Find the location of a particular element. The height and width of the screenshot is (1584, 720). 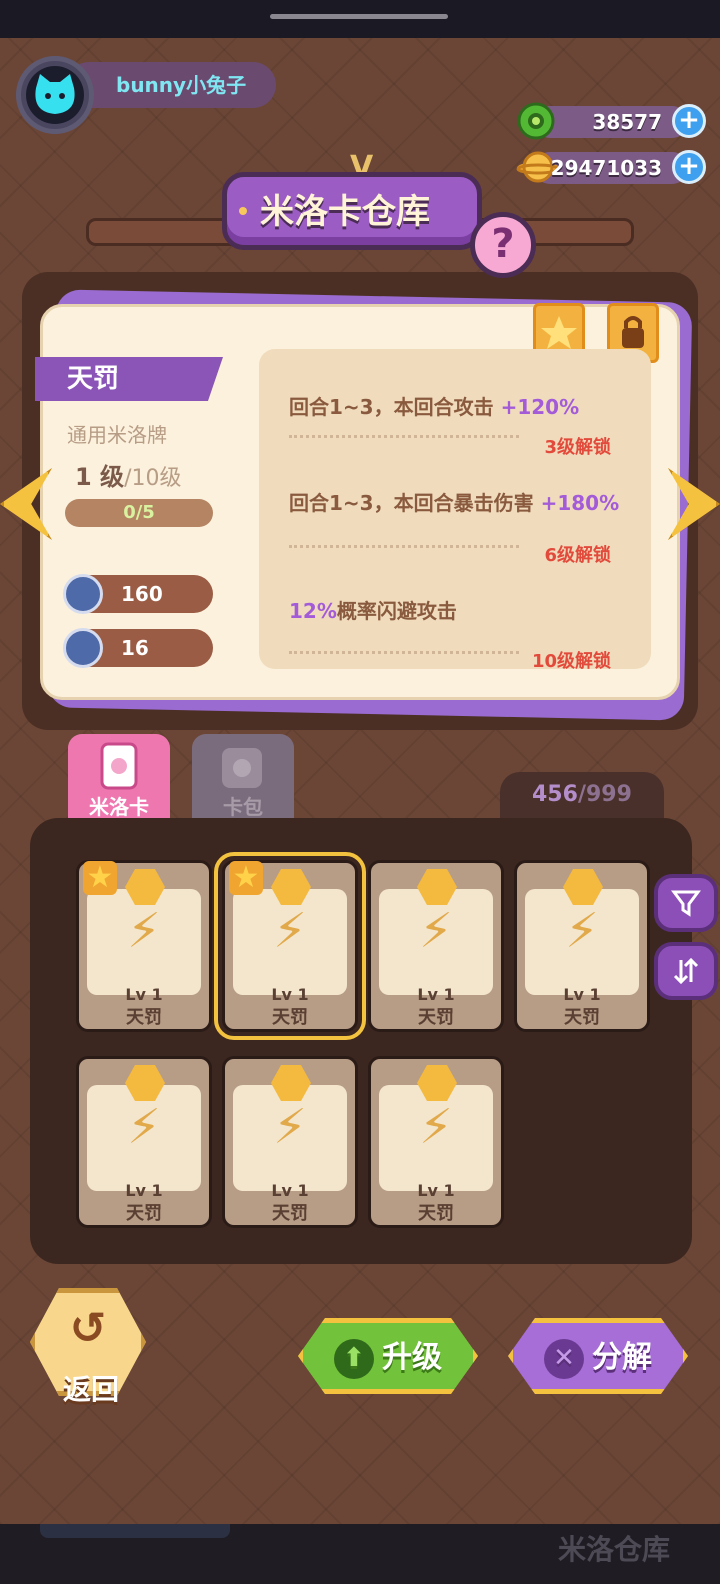

tab-card-pack: 卡包 is located at coordinates (243, 780).